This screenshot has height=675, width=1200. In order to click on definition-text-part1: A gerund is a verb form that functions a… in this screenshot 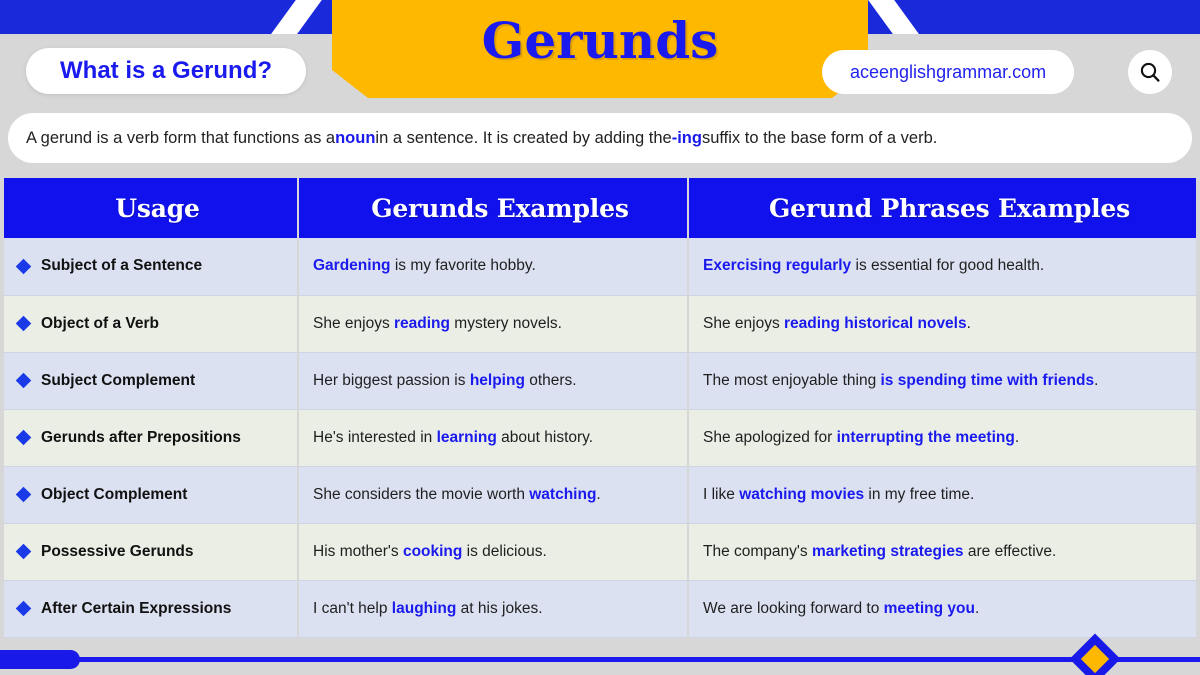, I will do `click(181, 137)`.